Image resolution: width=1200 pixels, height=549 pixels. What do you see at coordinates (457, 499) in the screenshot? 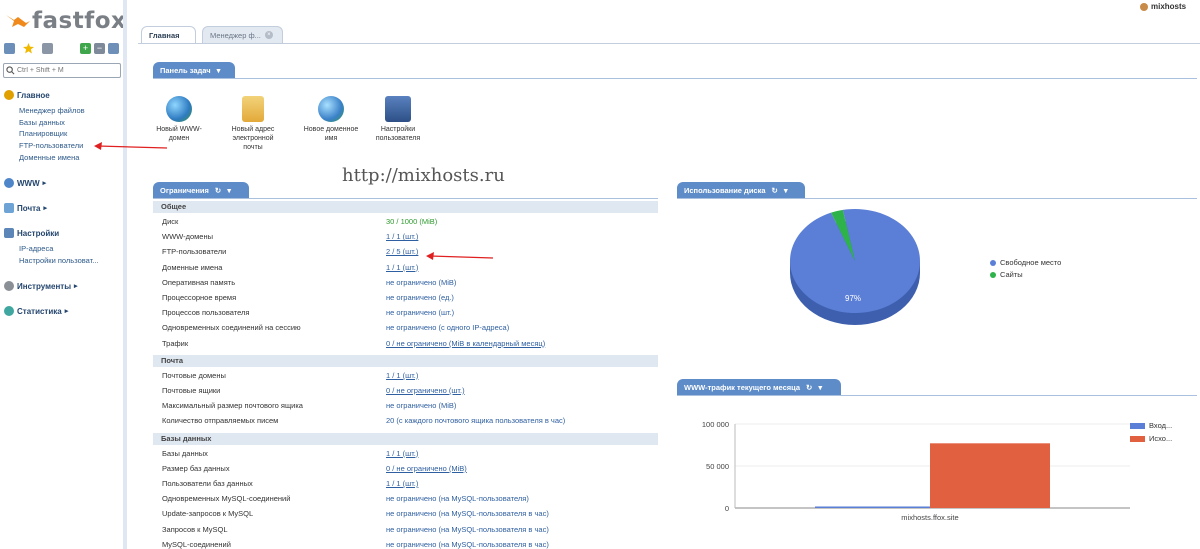
I see `limit-value: не ограничено (на MySQL-пользователя)` at bounding box center [457, 499].